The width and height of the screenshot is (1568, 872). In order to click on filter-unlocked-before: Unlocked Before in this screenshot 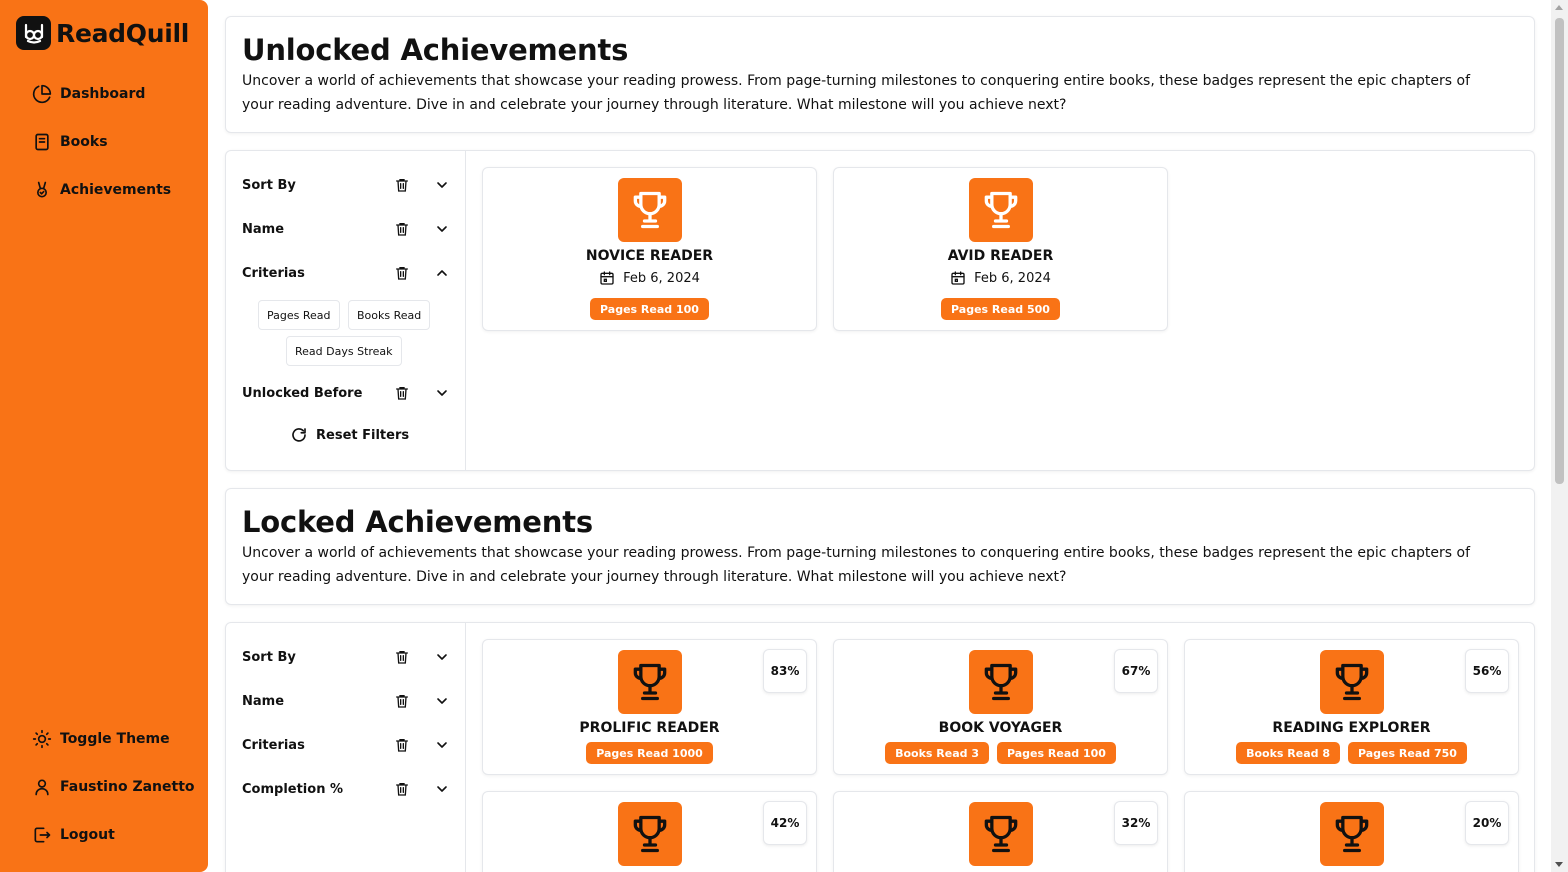, I will do `click(346, 393)`.